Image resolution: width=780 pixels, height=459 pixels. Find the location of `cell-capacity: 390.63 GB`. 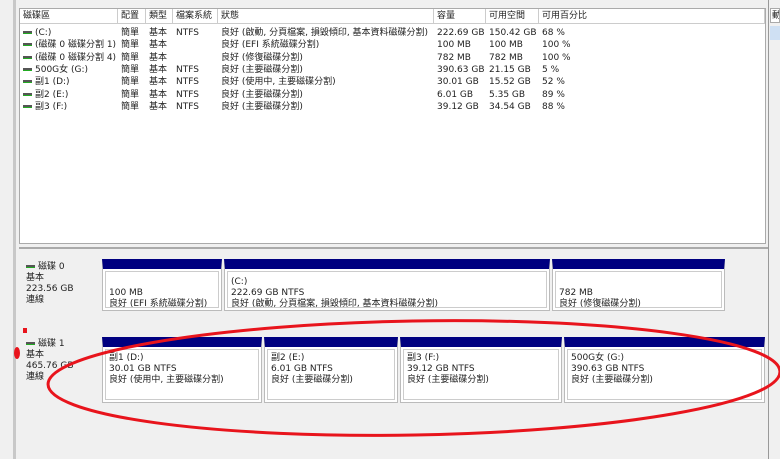

cell-capacity: 390.63 GB is located at coordinates (460, 70).